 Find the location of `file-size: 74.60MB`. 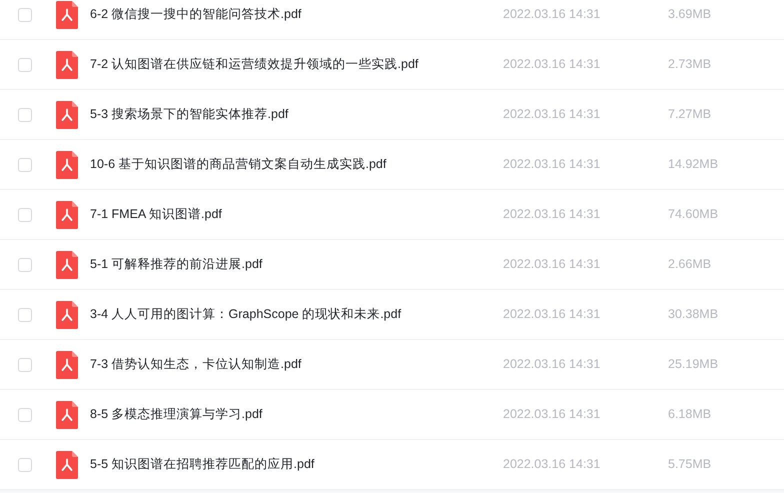

file-size: 74.60MB is located at coordinates (693, 215).